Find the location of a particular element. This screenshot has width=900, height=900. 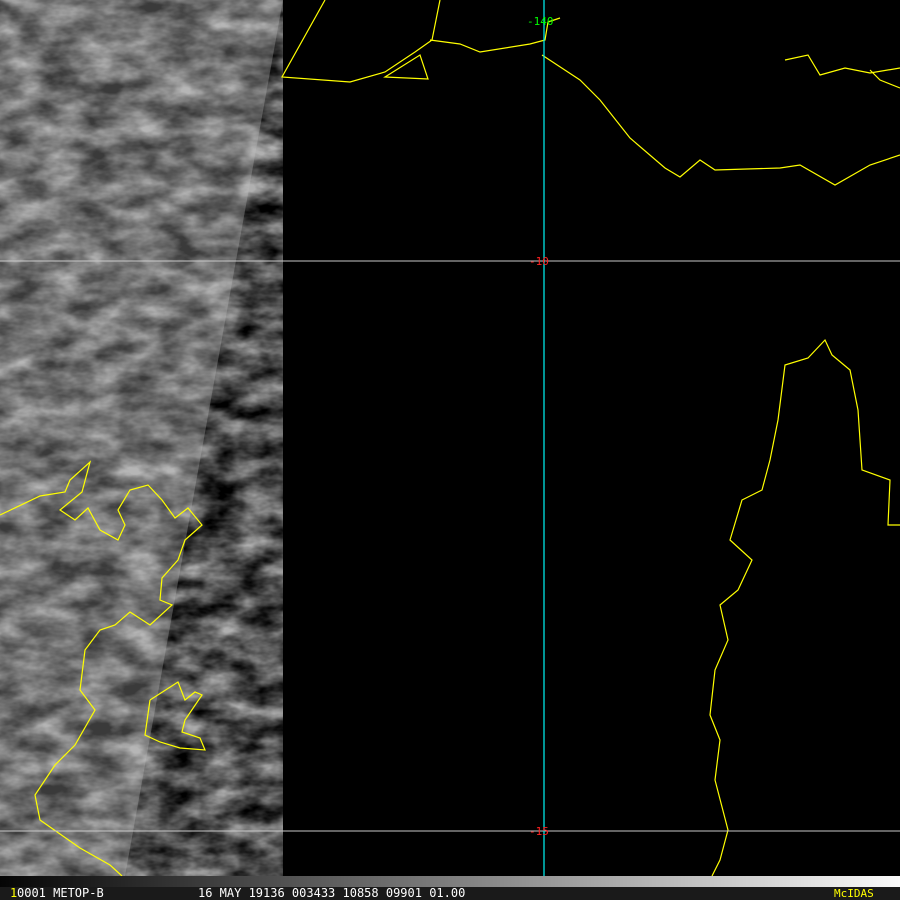

longitude-label: -140 is located at coordinates (540, 21).